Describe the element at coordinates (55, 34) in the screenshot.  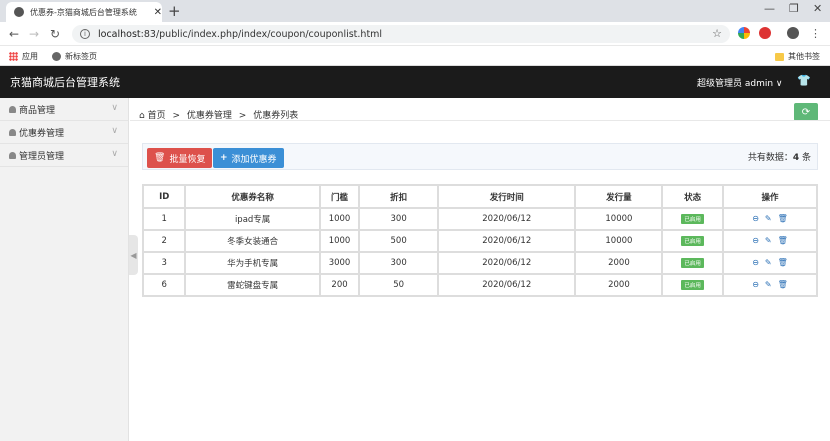
I see `reload-icon: ↻` at that location.